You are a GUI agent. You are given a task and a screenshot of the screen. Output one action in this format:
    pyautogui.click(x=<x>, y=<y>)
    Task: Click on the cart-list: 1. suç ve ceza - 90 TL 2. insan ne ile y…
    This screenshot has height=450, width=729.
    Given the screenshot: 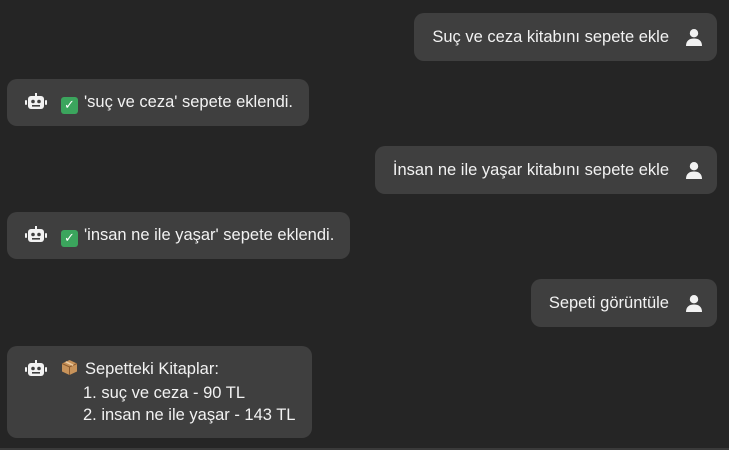 What is the action you would take?
    pyautogui.click(x=178, y=404)
    